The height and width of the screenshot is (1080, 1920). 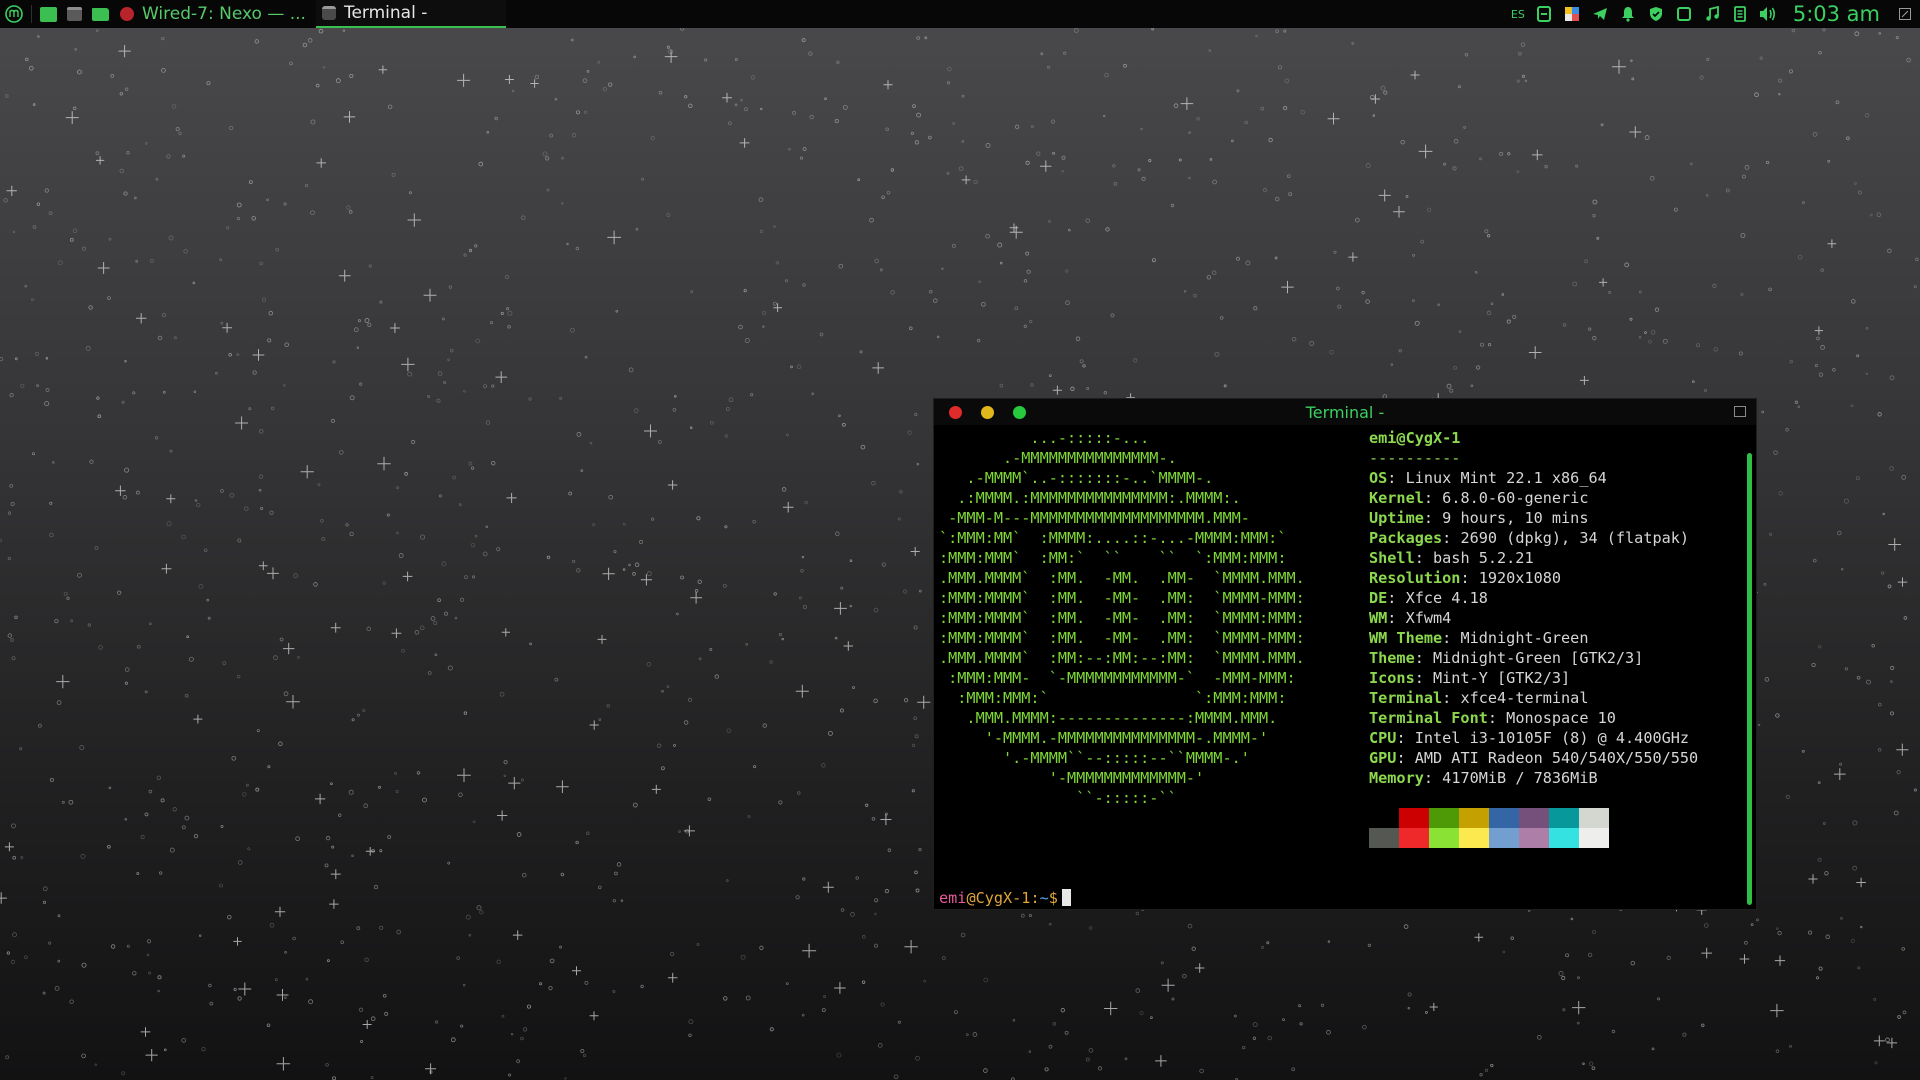 I want to click on logo-line: :MMM:MMM` :MM:` `` `` `:MMM:MMM:, so click(x=1113, y=558).